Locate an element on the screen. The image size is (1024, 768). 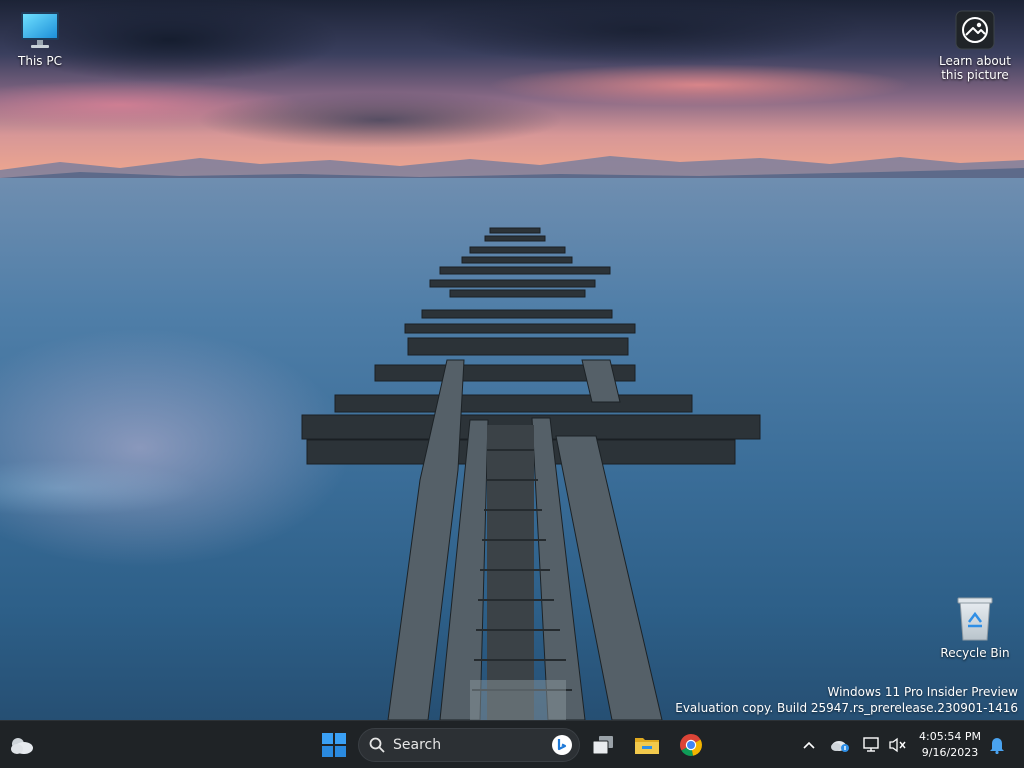
clock-date: 9/16/2023 is located at coordinates (950, 752).